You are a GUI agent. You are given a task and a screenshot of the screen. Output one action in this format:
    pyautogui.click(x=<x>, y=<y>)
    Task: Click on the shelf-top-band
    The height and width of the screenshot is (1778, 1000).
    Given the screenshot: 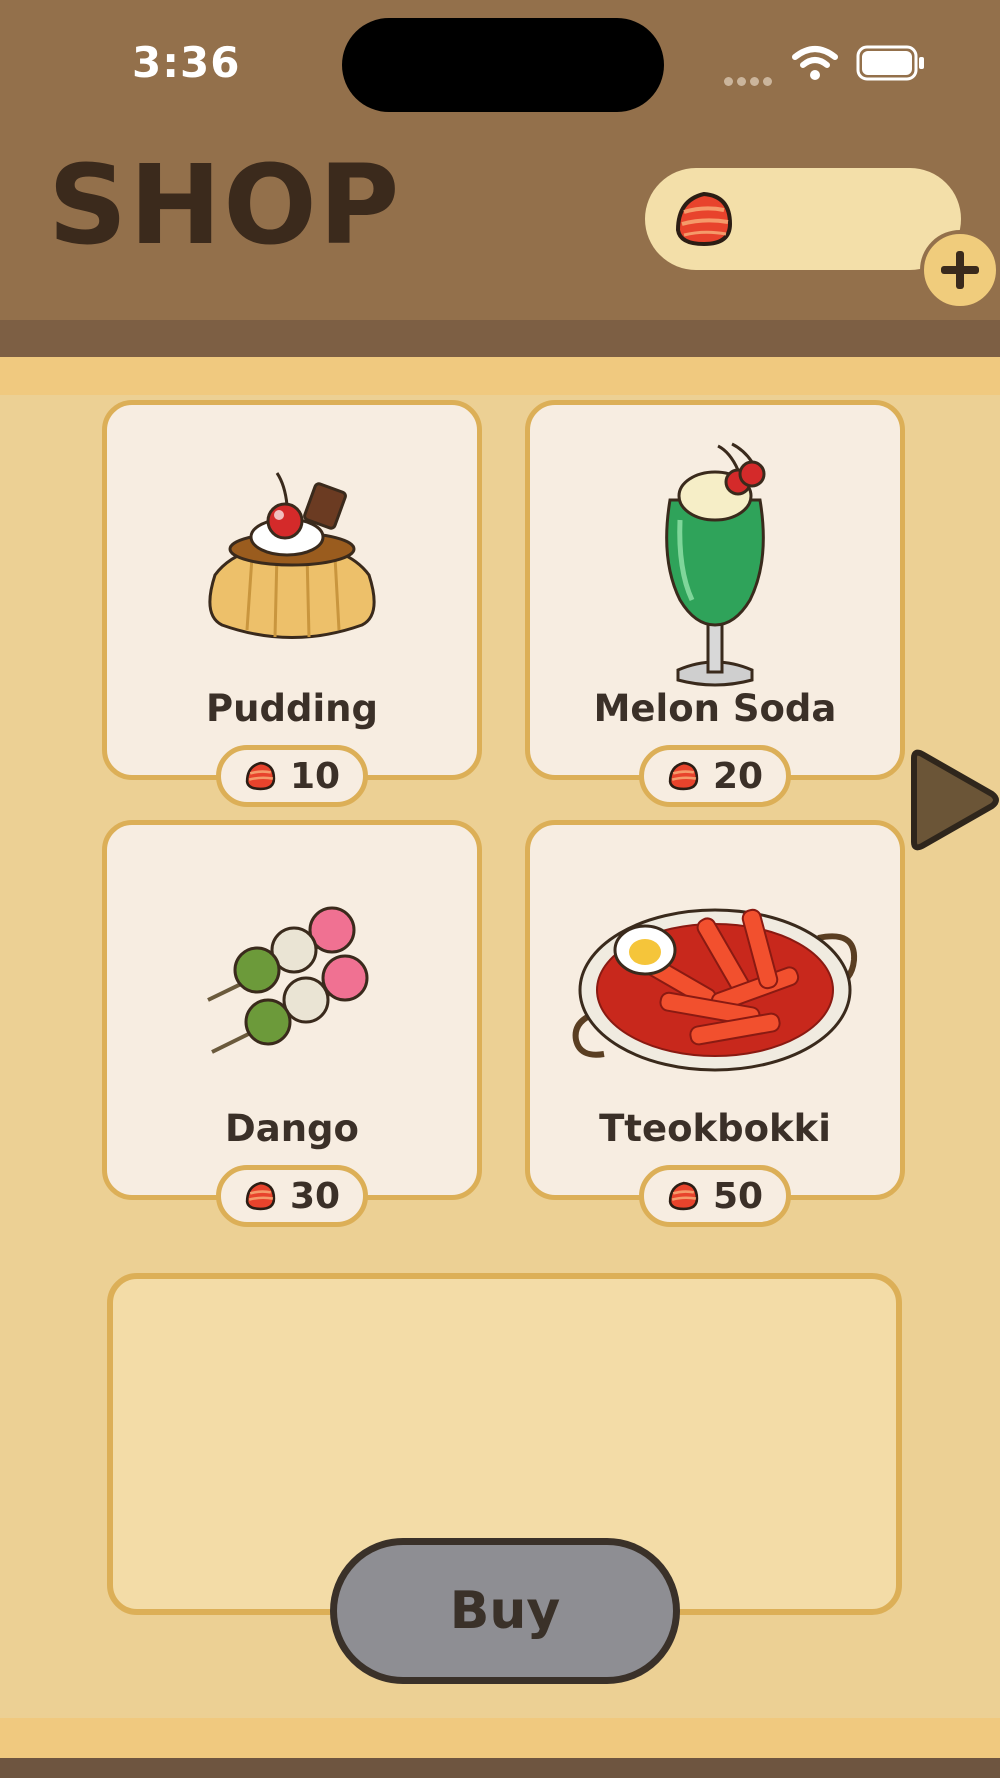 What is the action you would take?
    pyautogui.click(x=500, y=376)
    